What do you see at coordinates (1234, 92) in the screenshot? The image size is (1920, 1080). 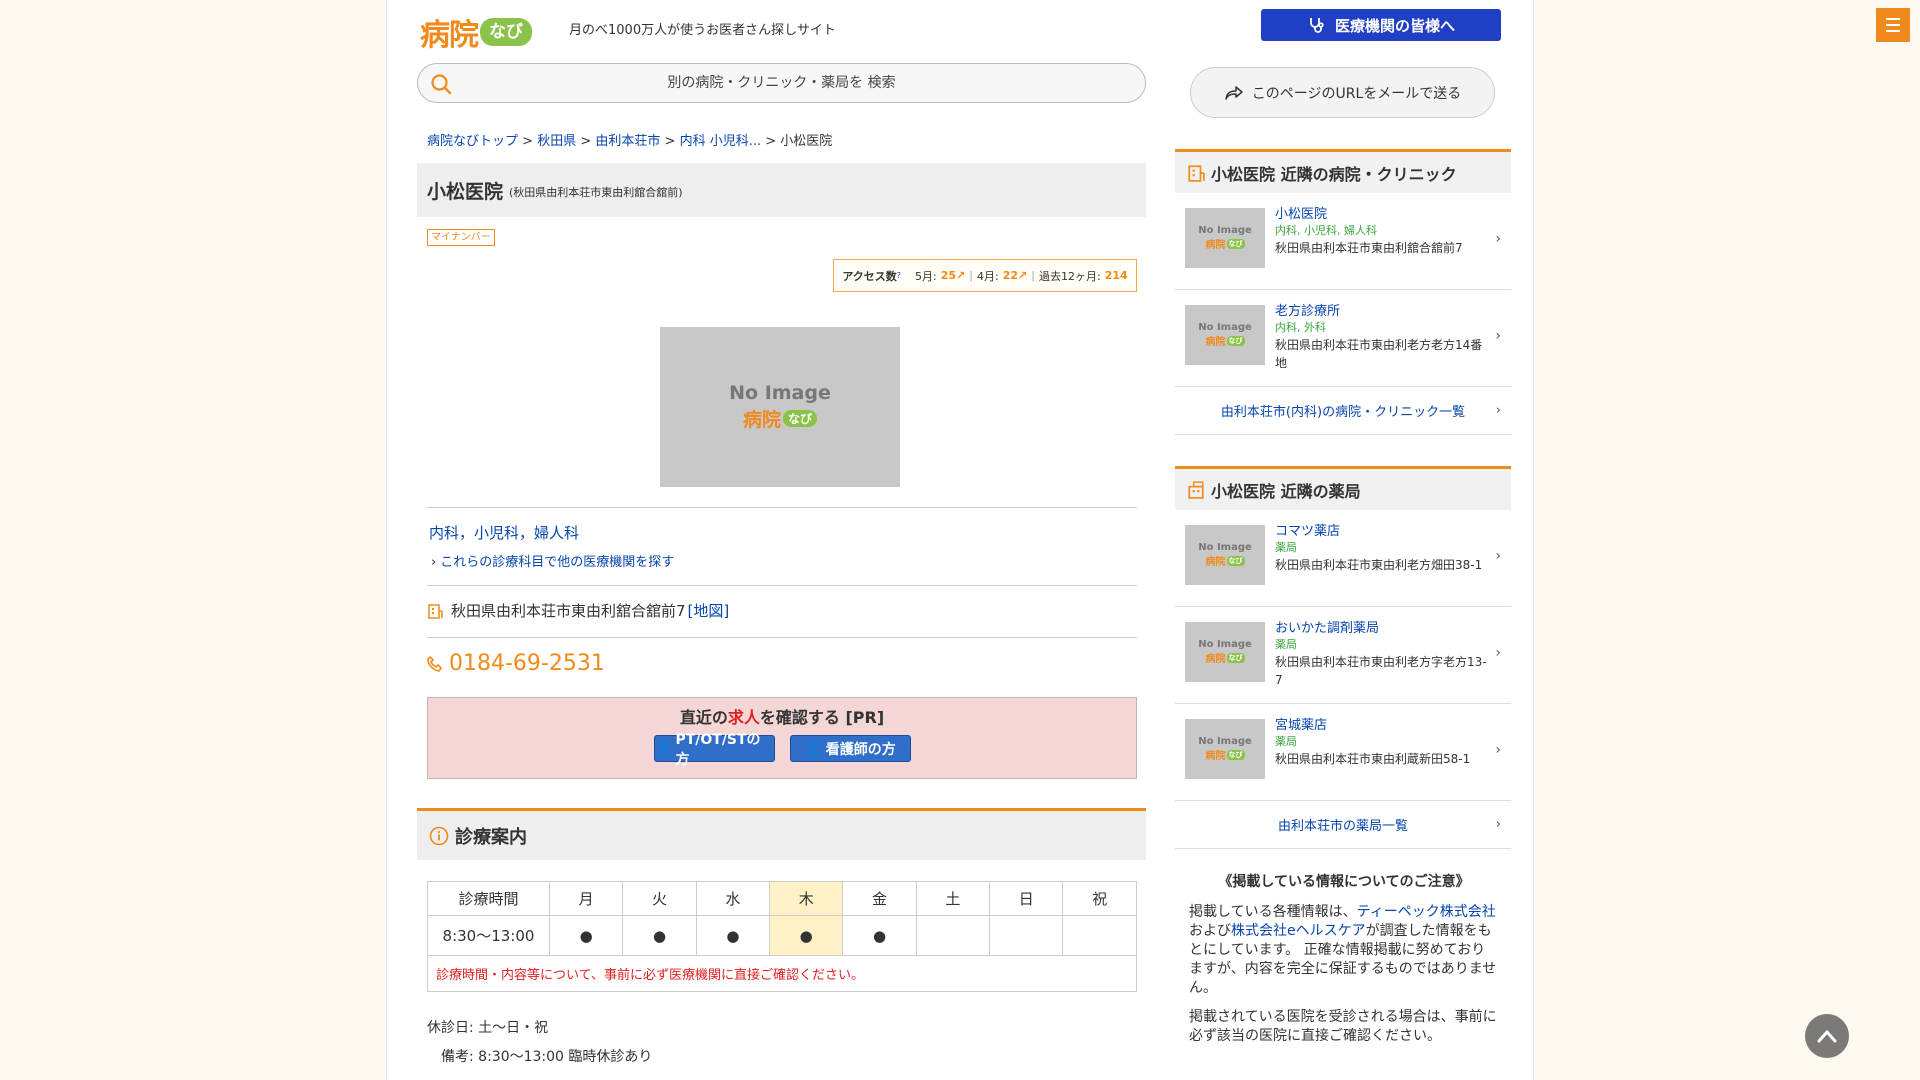 I see `share-arrow-icon` at bounding box center [1234, 92].